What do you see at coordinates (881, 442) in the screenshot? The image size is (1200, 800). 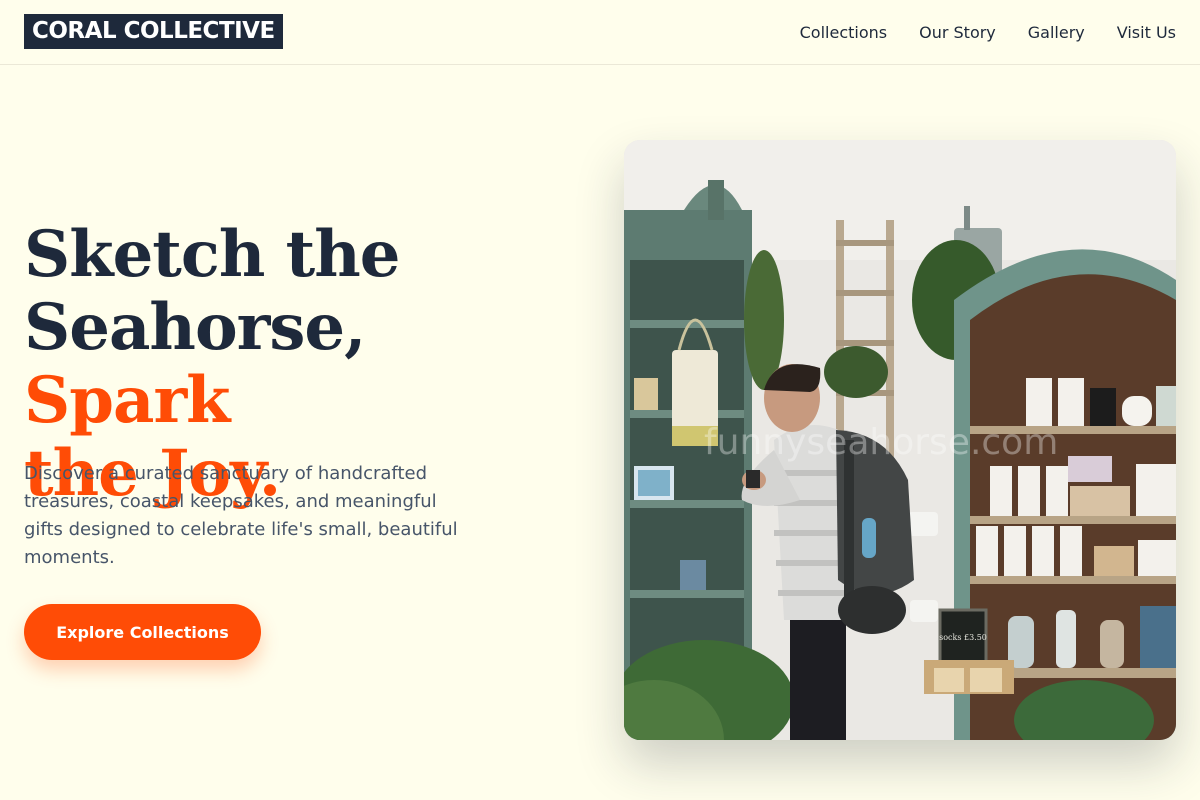 I see `image-watermark: funnyseahorse.com` at bounding box center [881, 442].